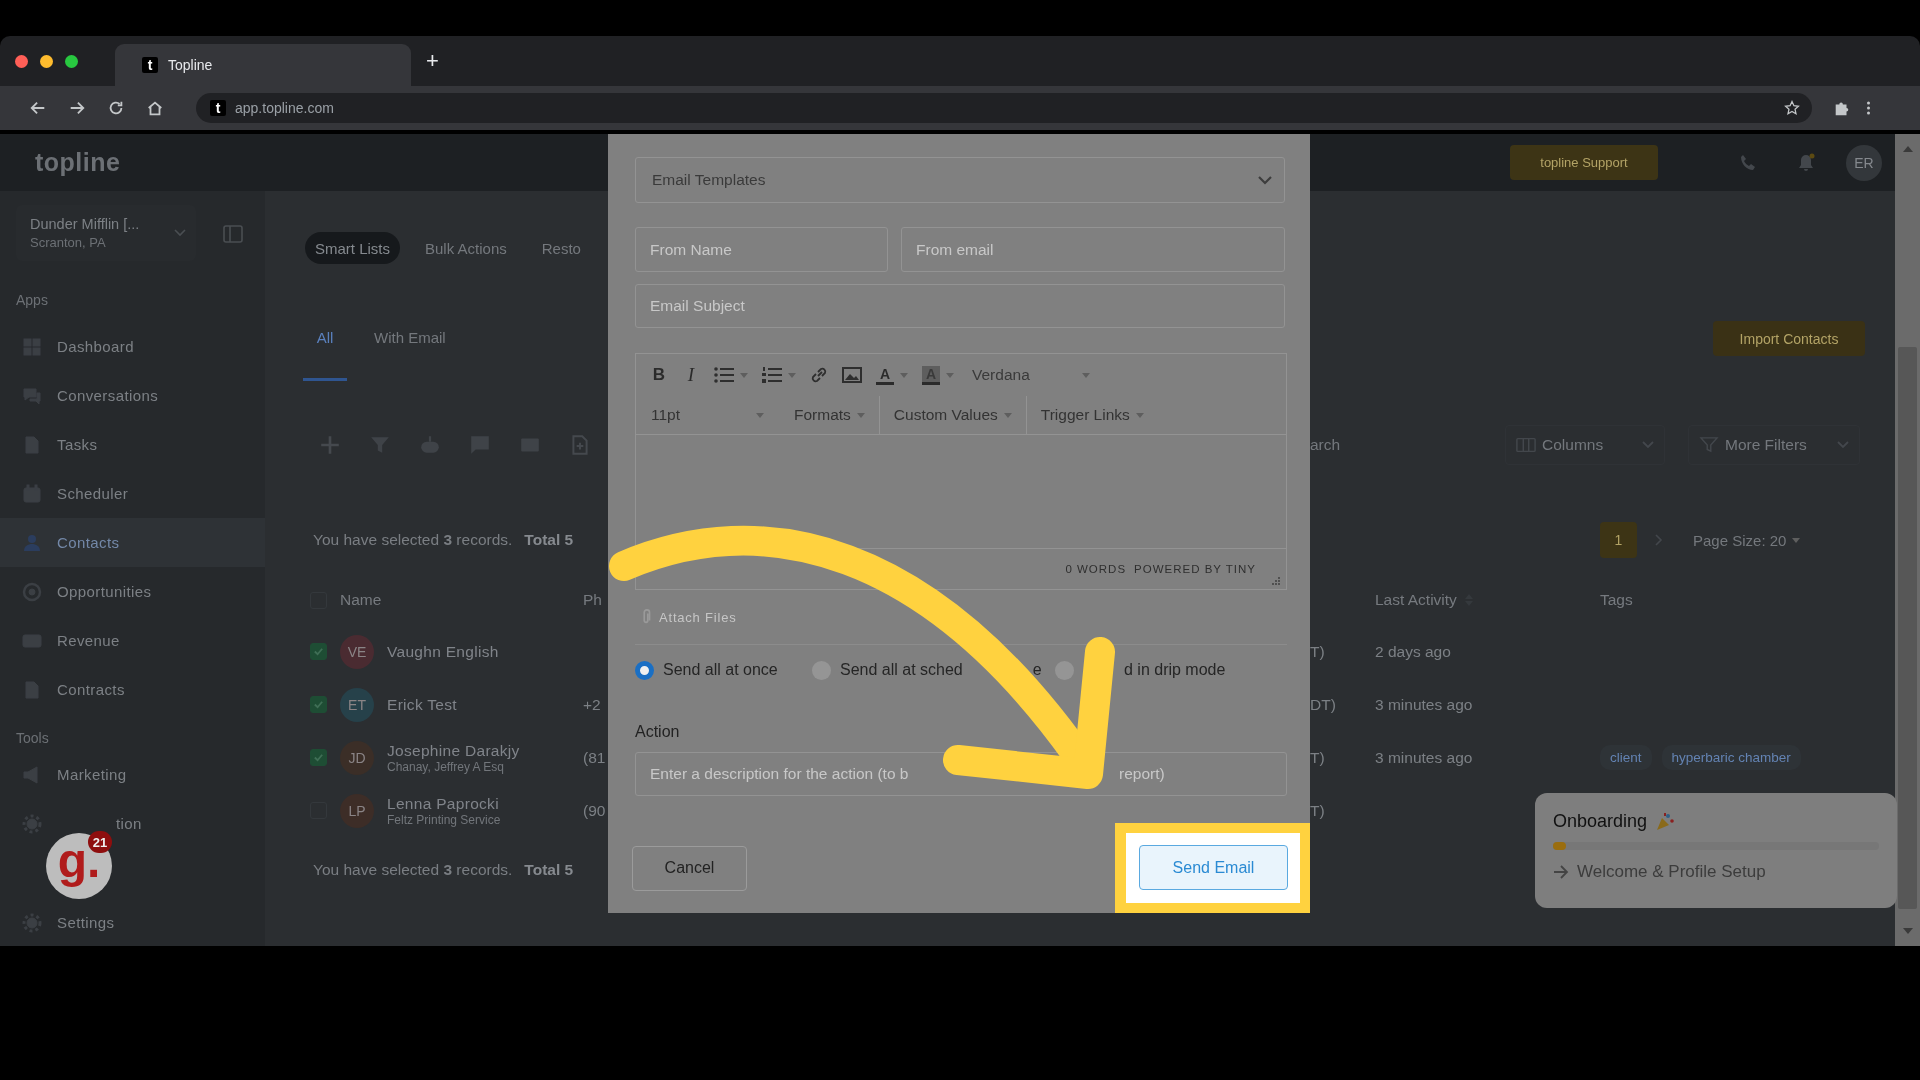 The image size is (1920, 1080). I want to click on selection-summary: You have selected 3 records., so click(413, 870).